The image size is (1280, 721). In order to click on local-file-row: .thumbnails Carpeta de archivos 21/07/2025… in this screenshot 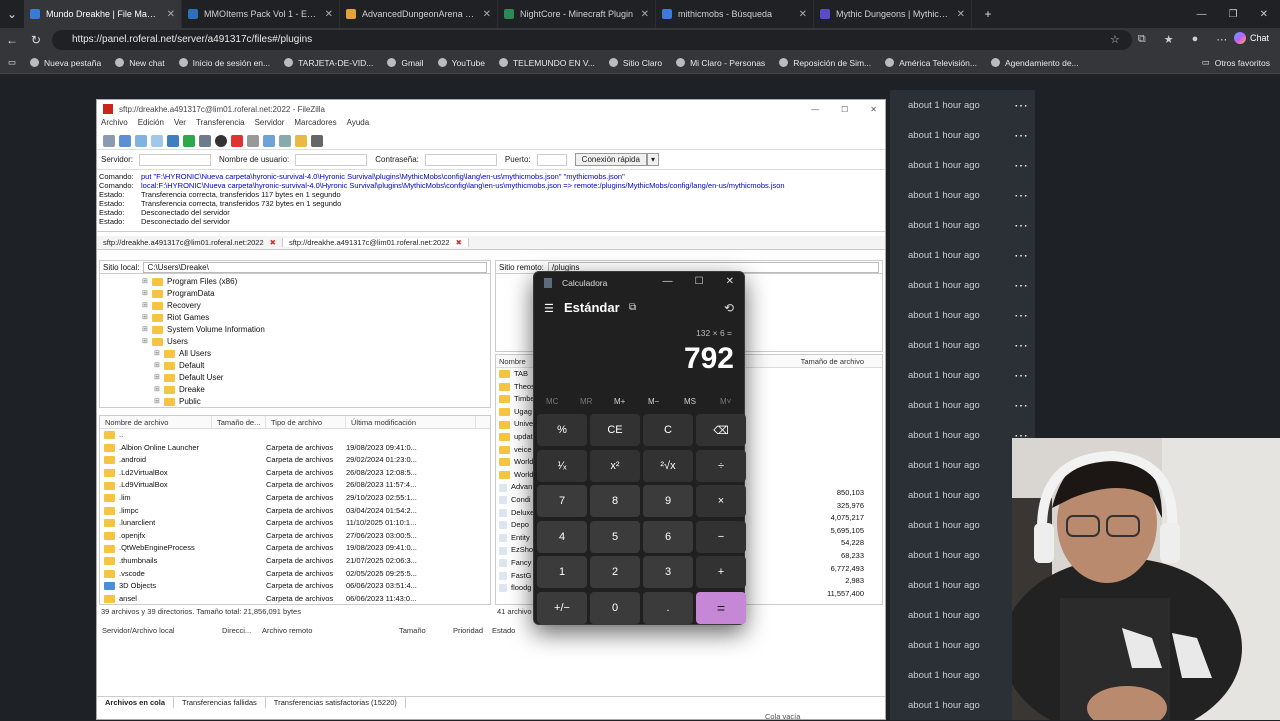, I will do `click(295, 561)`.